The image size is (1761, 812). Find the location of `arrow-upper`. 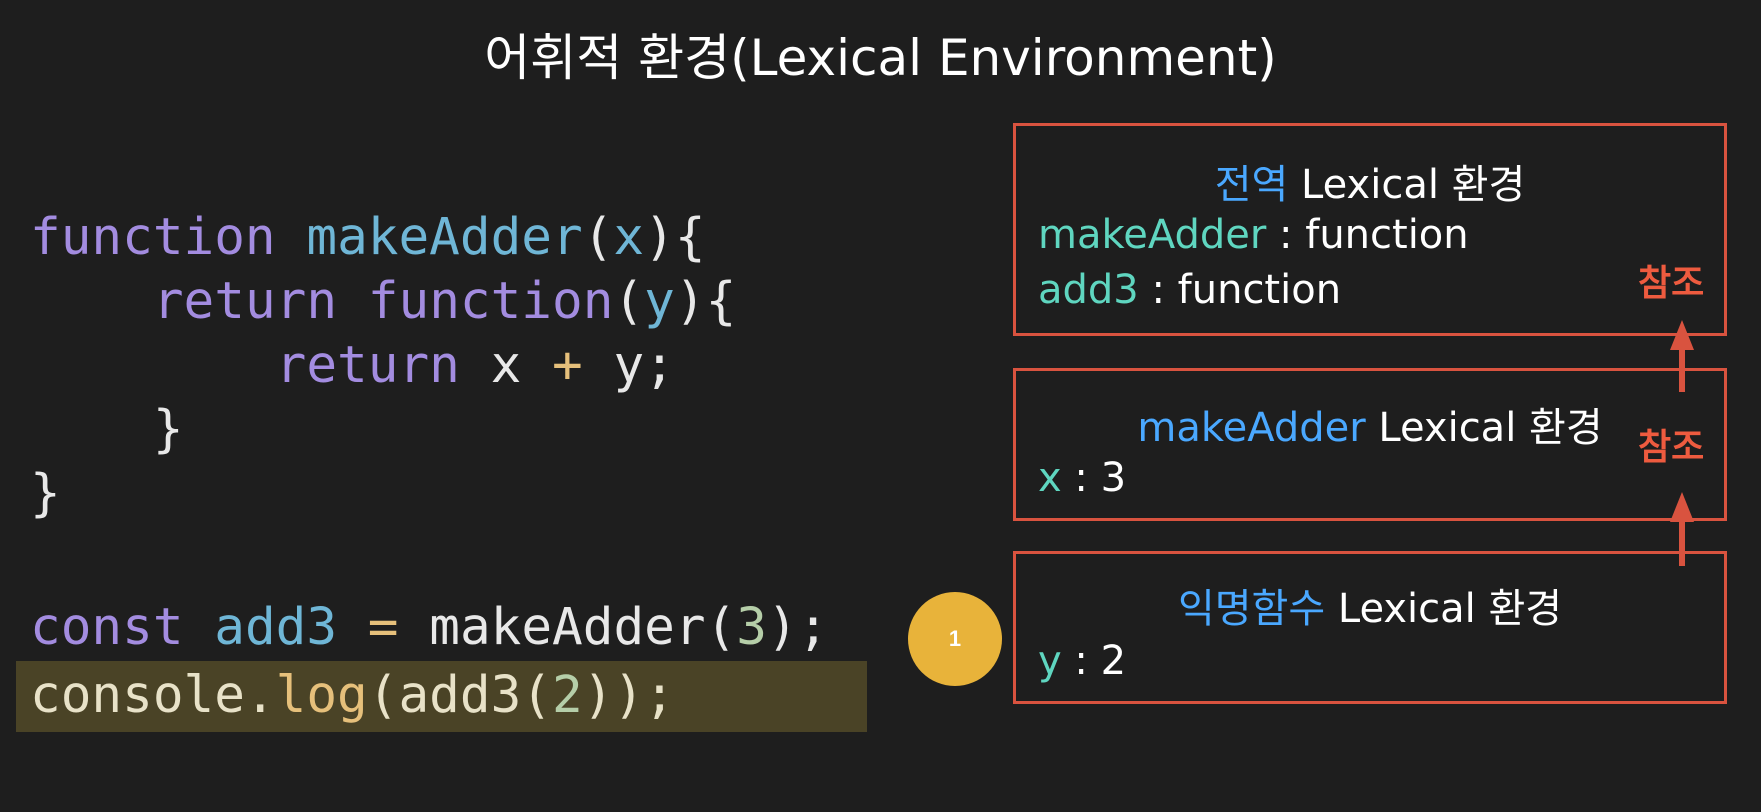

arrow-upper is located at coordinates (1682, 356).